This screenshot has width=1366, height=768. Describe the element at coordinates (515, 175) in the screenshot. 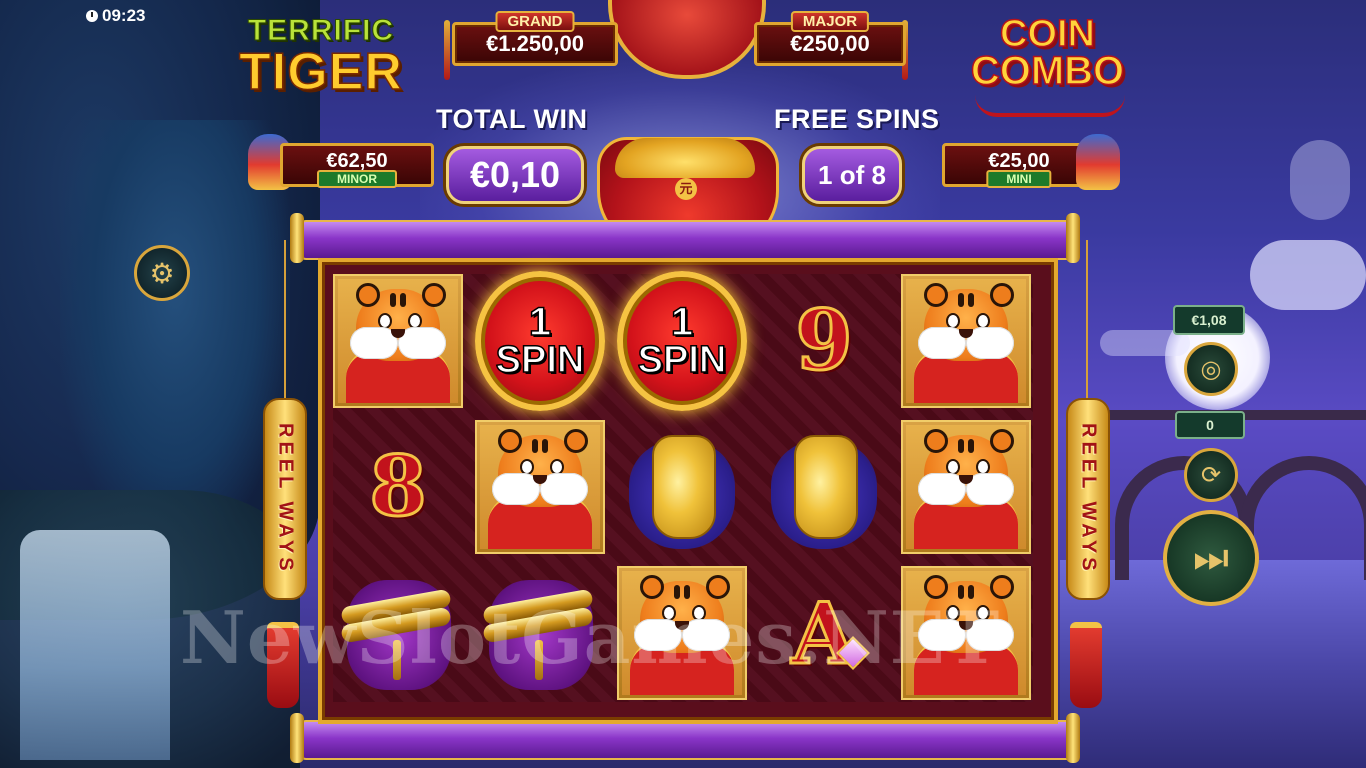

I see `total-win-value: €0,10` at that location.